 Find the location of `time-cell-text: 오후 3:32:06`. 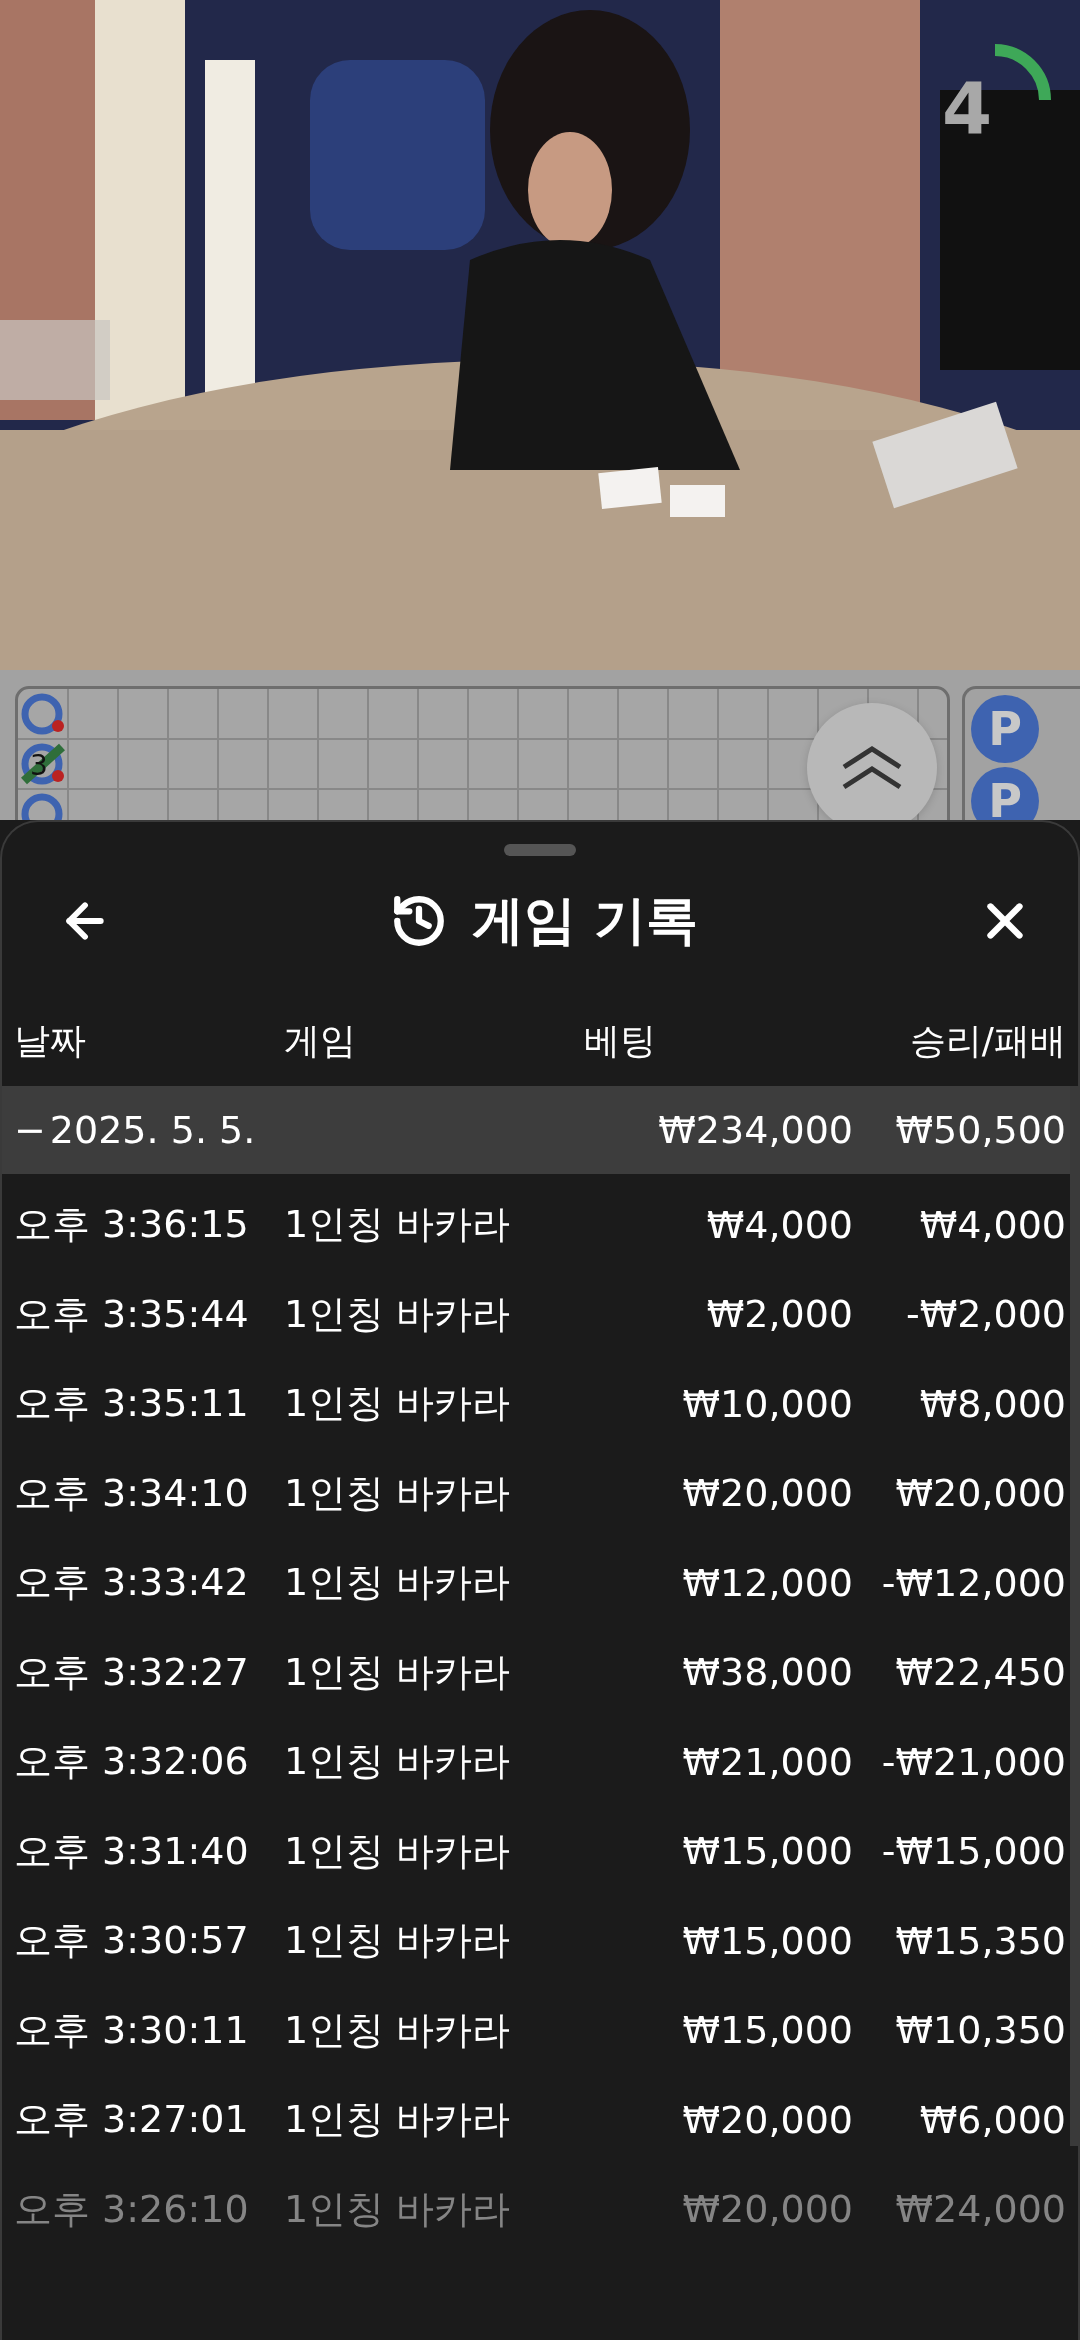

time-cell-text: 오후 3:32:06 is located at coordinates (132, 1762).